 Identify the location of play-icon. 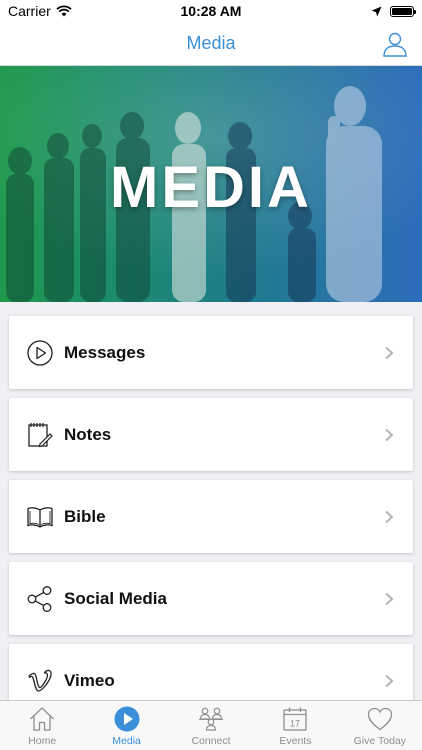
(127, 719).